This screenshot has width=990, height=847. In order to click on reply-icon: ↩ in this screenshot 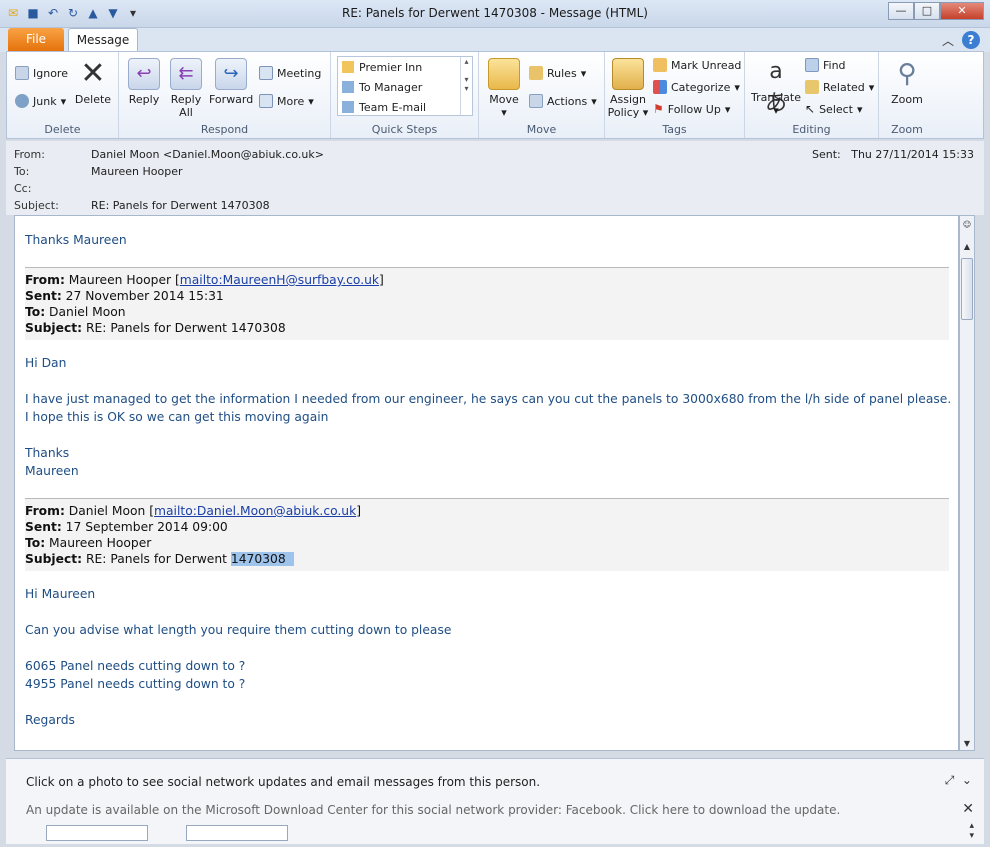, I will do `click(144, 74)`.